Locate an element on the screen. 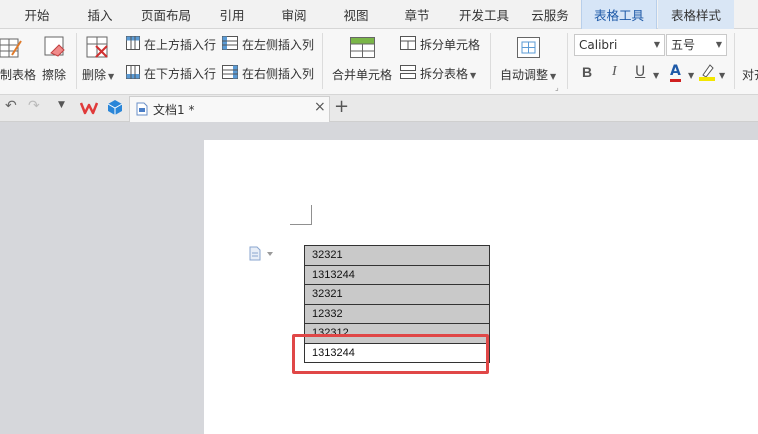  insert-row-above-icon is located at coordinates (133, 43).